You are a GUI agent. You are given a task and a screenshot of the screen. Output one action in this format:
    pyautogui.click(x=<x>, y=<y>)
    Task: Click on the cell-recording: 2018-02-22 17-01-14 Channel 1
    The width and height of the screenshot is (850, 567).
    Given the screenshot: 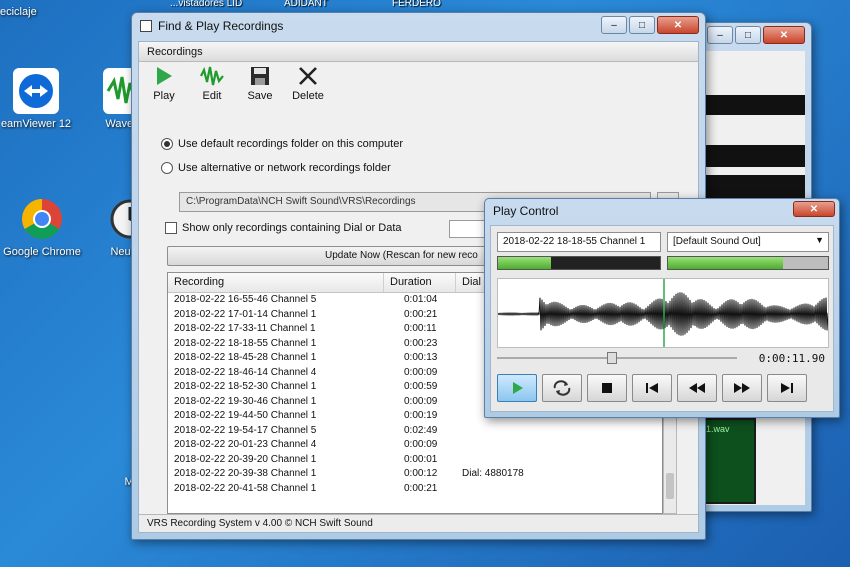 What is the action you would take?
    pyautogui.click(x=245, y=314)
    